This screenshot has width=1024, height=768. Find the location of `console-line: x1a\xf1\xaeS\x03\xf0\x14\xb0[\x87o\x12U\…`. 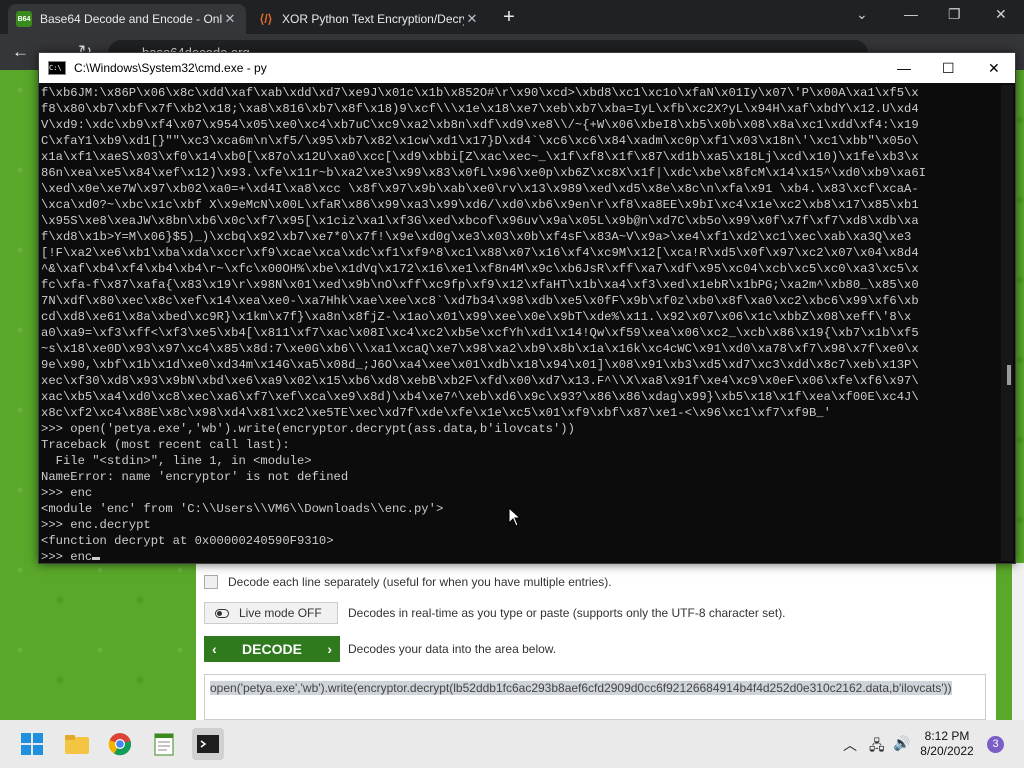

console-line: x1a\xf1\xaeS\x03\xf0\x14\xb0[\x87o\x12U\… is located at coordinates (480, 157).